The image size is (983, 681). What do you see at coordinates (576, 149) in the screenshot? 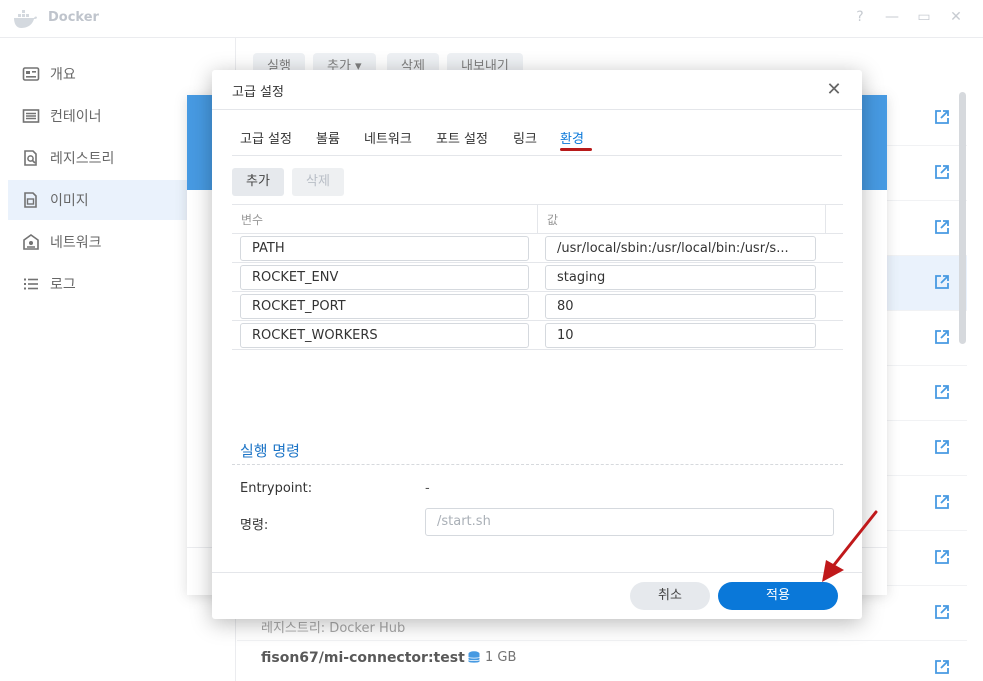
I see `active-tab-underline` at bounding box center [576, 149].